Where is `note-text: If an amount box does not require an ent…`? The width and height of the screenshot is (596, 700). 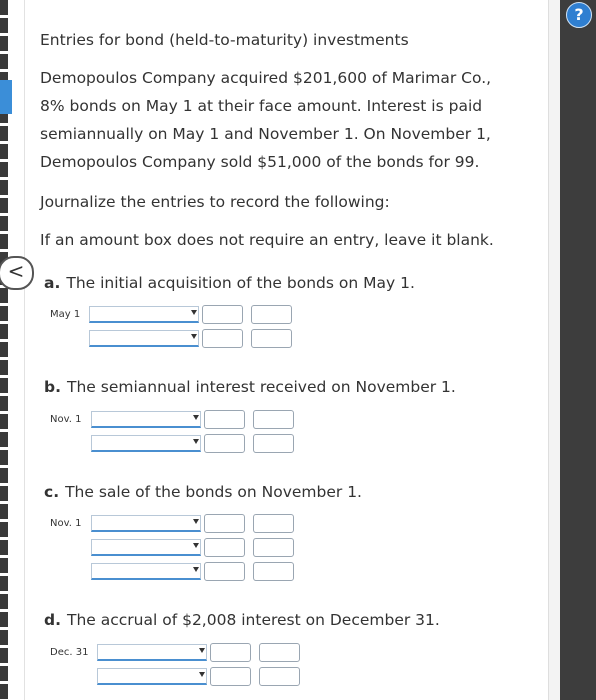 note-text: If an amount box does not require an ent… is located at coordinates (267, 240).